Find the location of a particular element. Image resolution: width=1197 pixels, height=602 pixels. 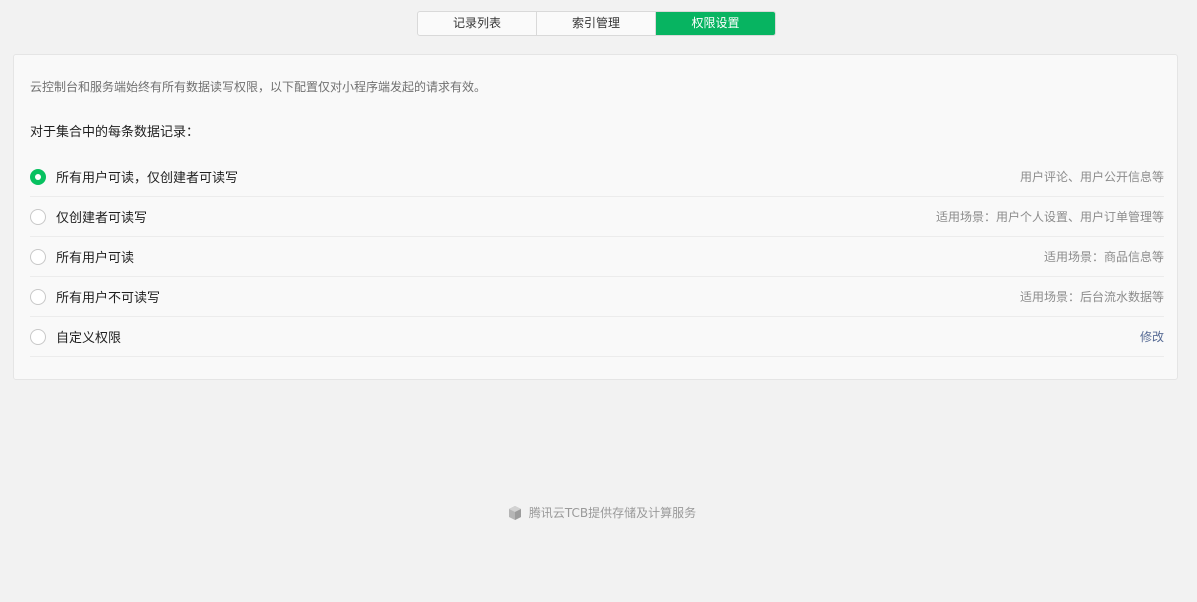

permission-notice: 云控制台和服务端始终有所有数据读写权限，以下配置仅对小程序端发起的请求有效。 is located at coordinates (258, 87).